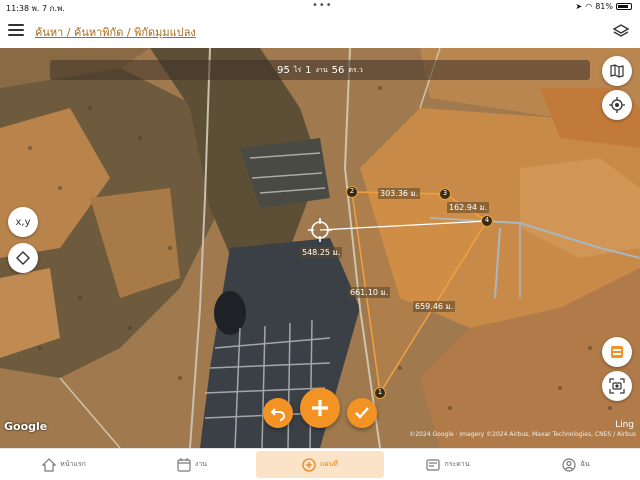 Image resolution: width=640 pixels, height=480 pixels. I want to click on map-icon, so click(617, 71).